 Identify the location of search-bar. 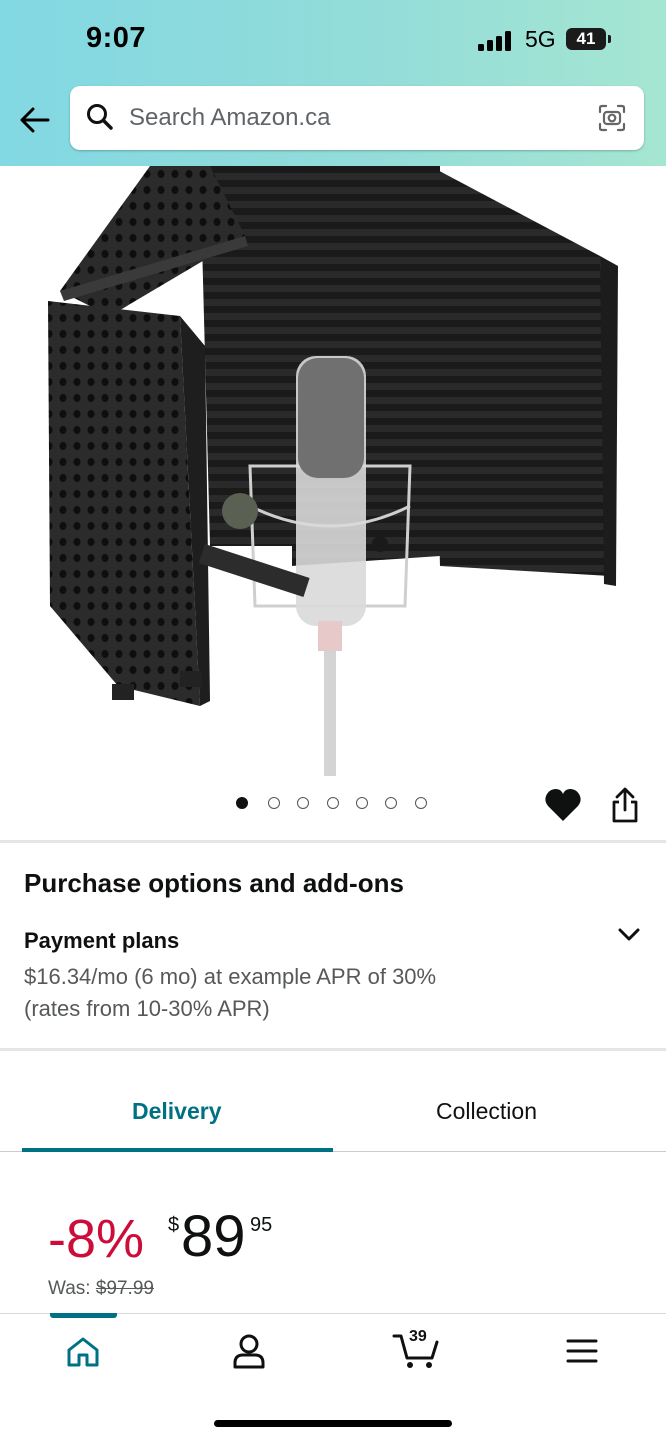
(357, 118).